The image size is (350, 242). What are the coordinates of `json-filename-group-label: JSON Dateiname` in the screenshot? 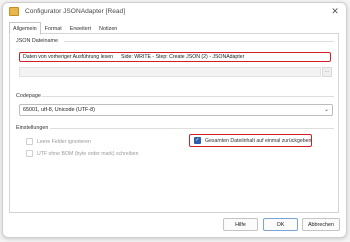 It's located at (37, 41).